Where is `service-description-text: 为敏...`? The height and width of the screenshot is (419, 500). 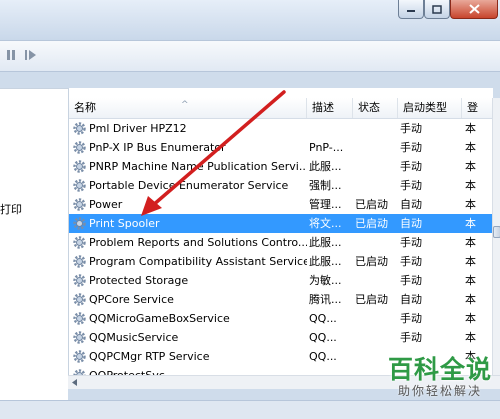
service-description-text: 为敏... is located at coordinates (325, 280).